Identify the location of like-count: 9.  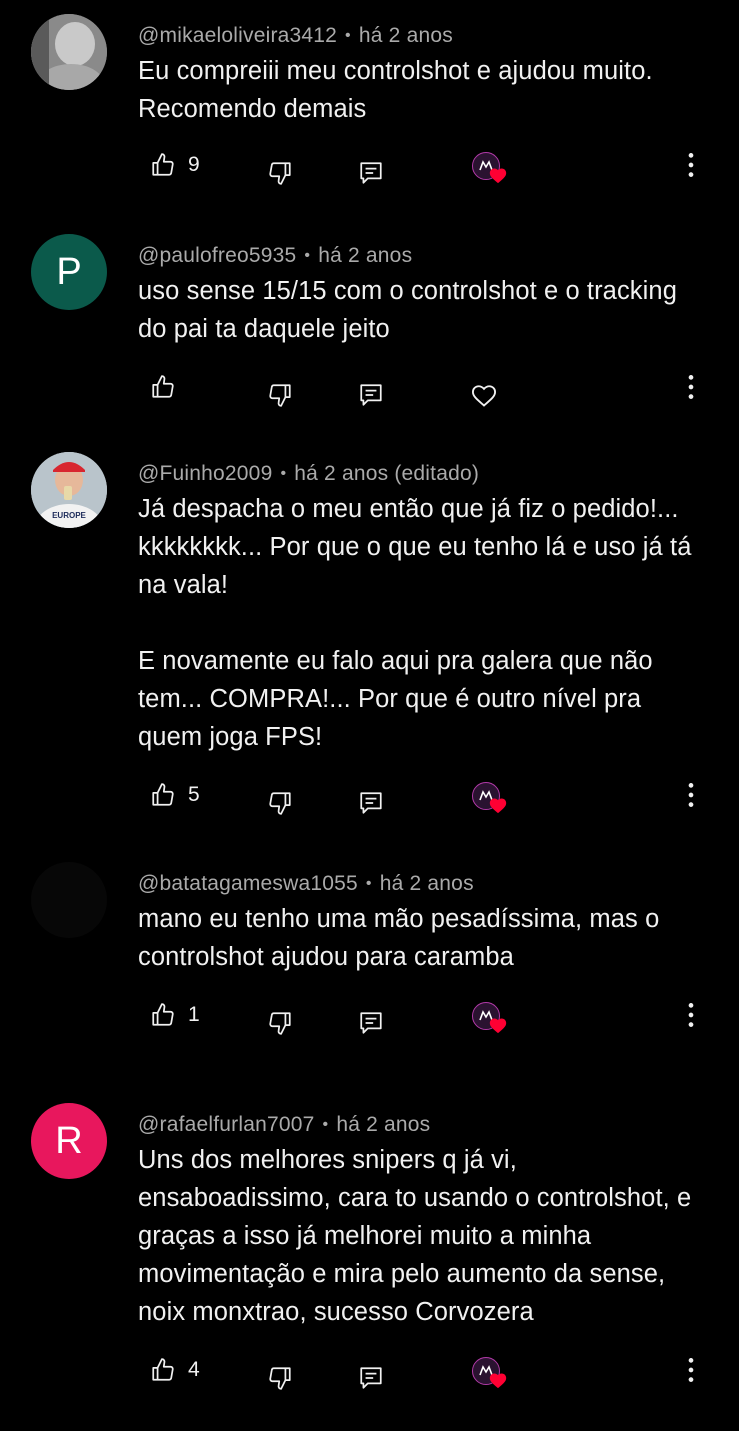
(194, 164).